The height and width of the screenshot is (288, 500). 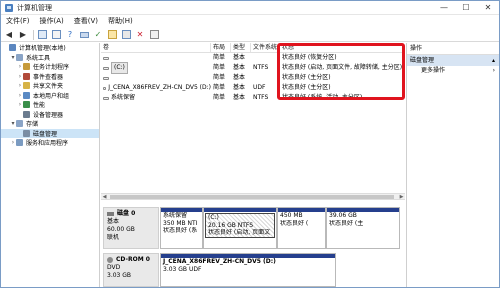 What do you see at coordinates (231, 225) in the screenshot?
I see `partition-size: 20.16 GB NTFS` at bounding box center [231, 225].